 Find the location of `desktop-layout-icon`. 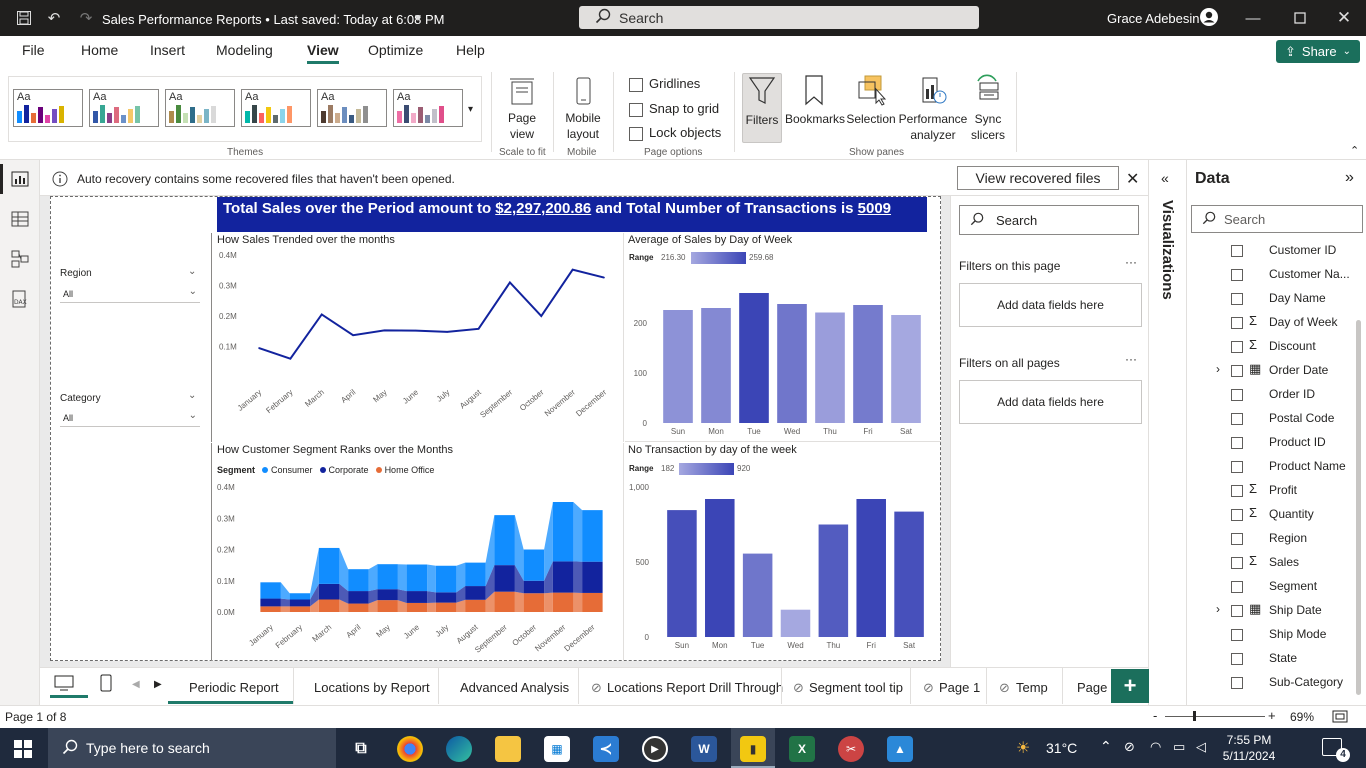

desktop-layout-icon is located at coordinates (69, 683).